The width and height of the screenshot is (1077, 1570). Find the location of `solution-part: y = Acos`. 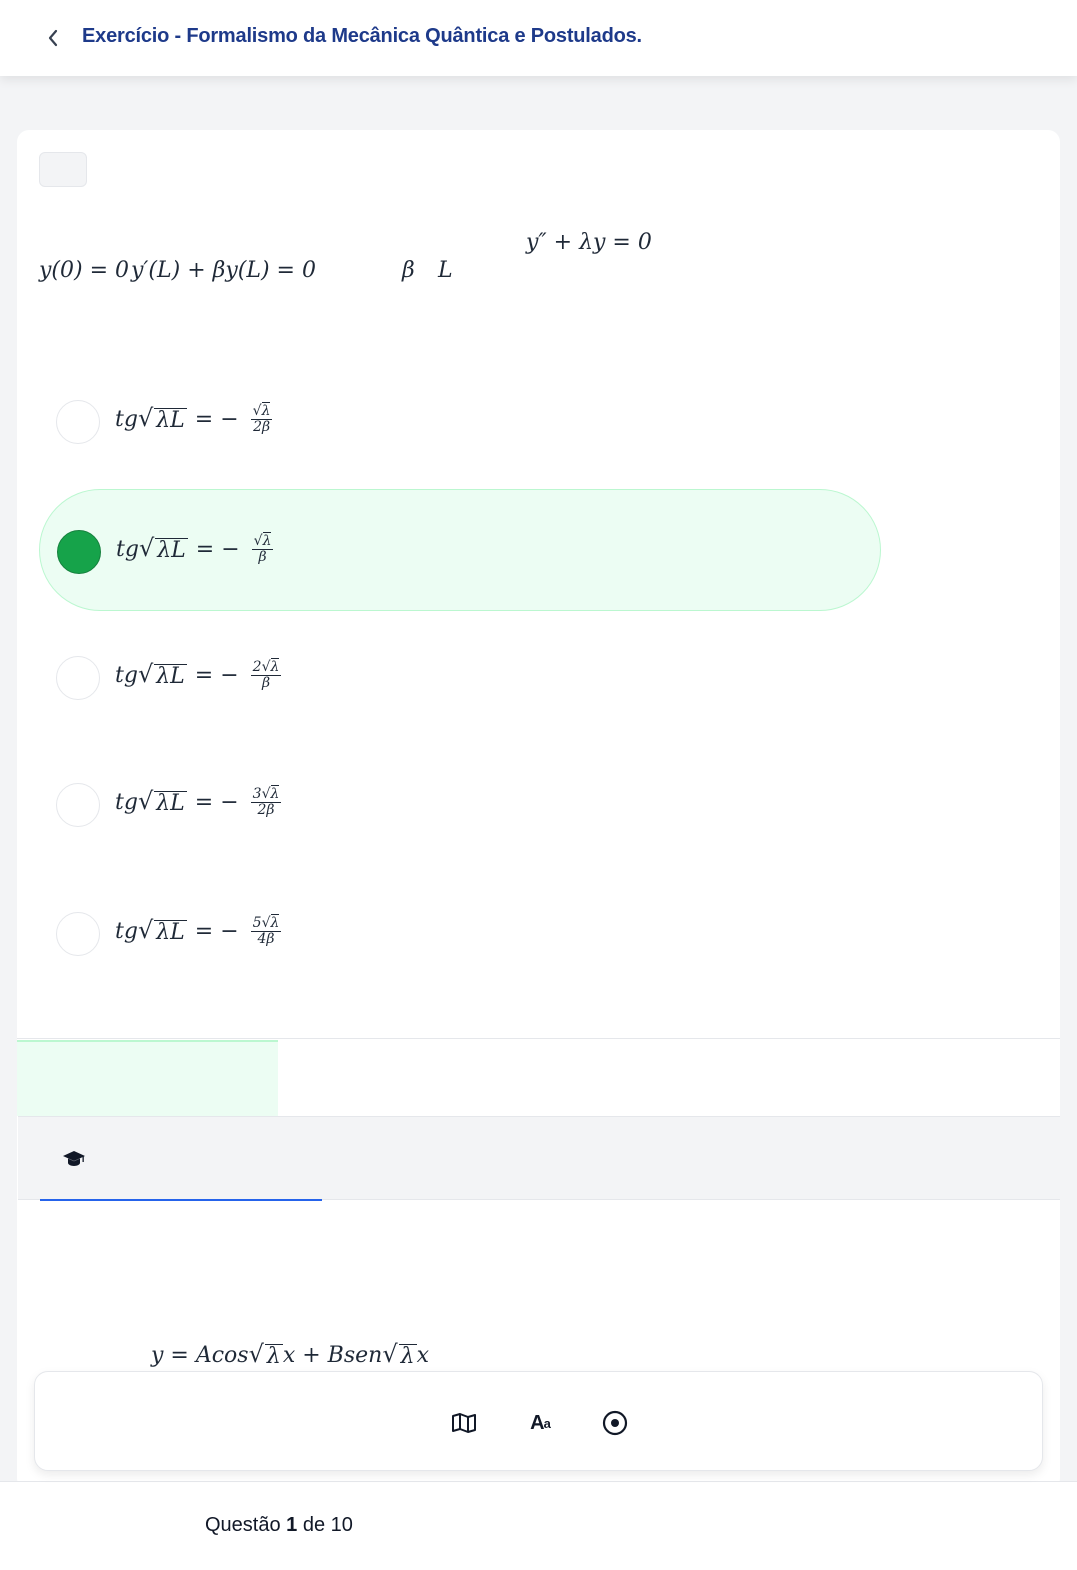

solution-part: y = Acos is located at coordinates (200, 1356).